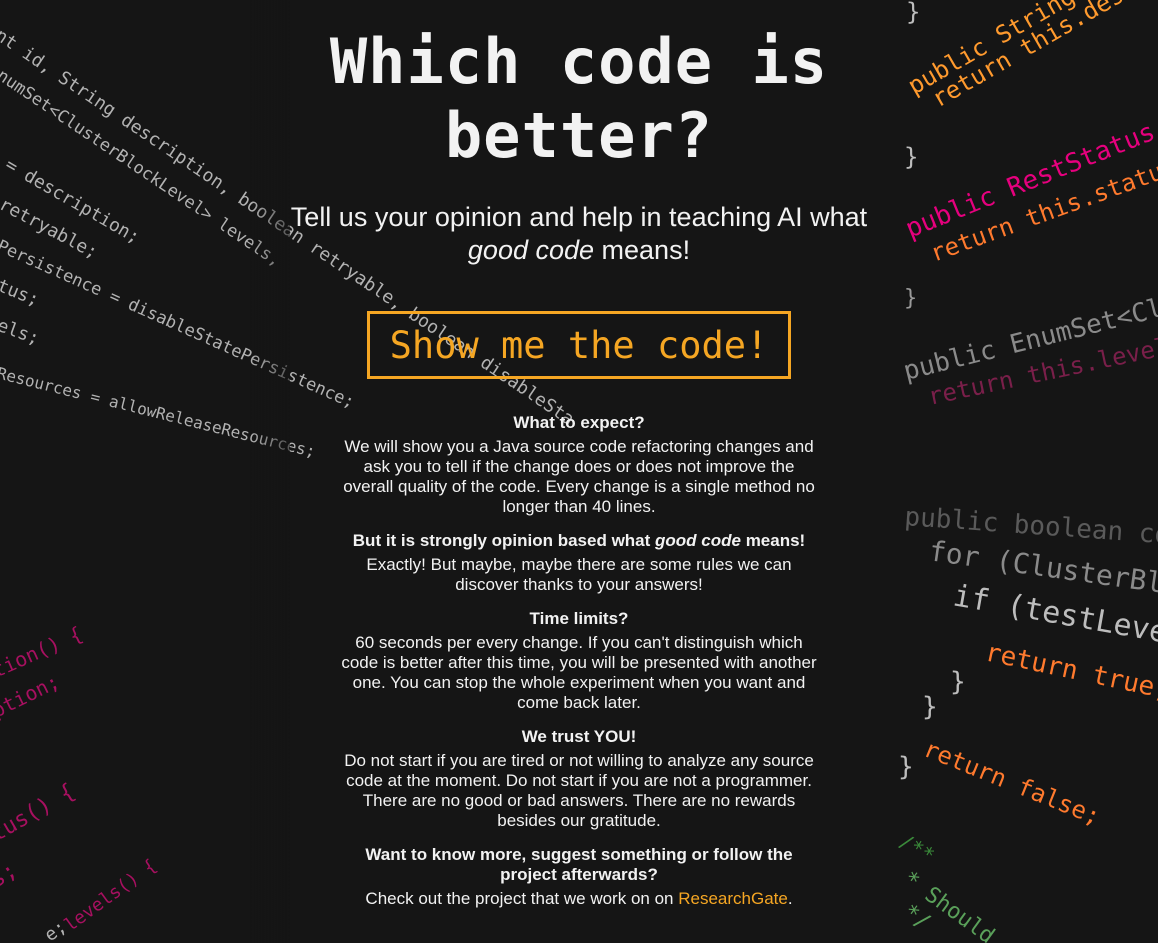 This screenshot has height=943, width=1158. I want to click on left-code-line: numSet<ClusterBlockLevel> levels,, so click(142, 168).